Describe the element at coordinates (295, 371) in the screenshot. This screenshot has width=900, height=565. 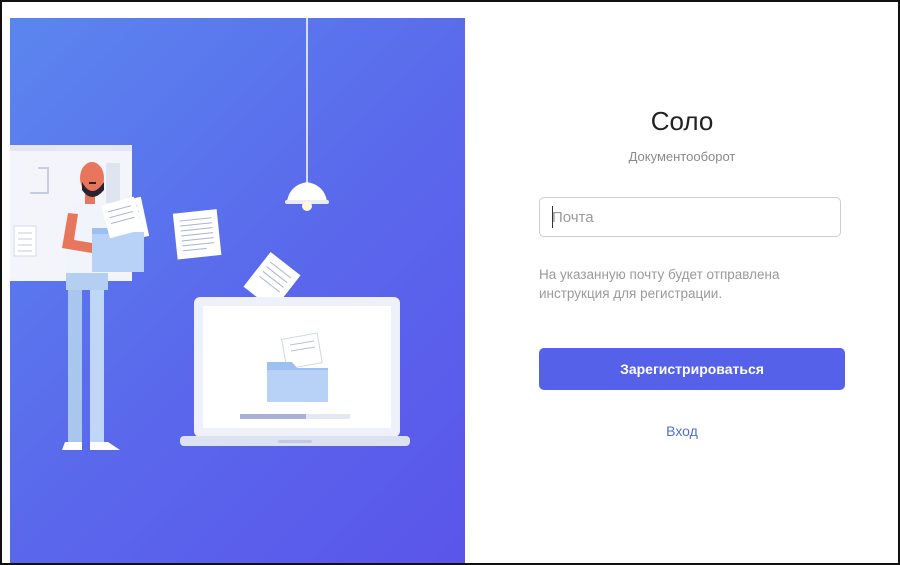
I see `laptop-icon` at that location.